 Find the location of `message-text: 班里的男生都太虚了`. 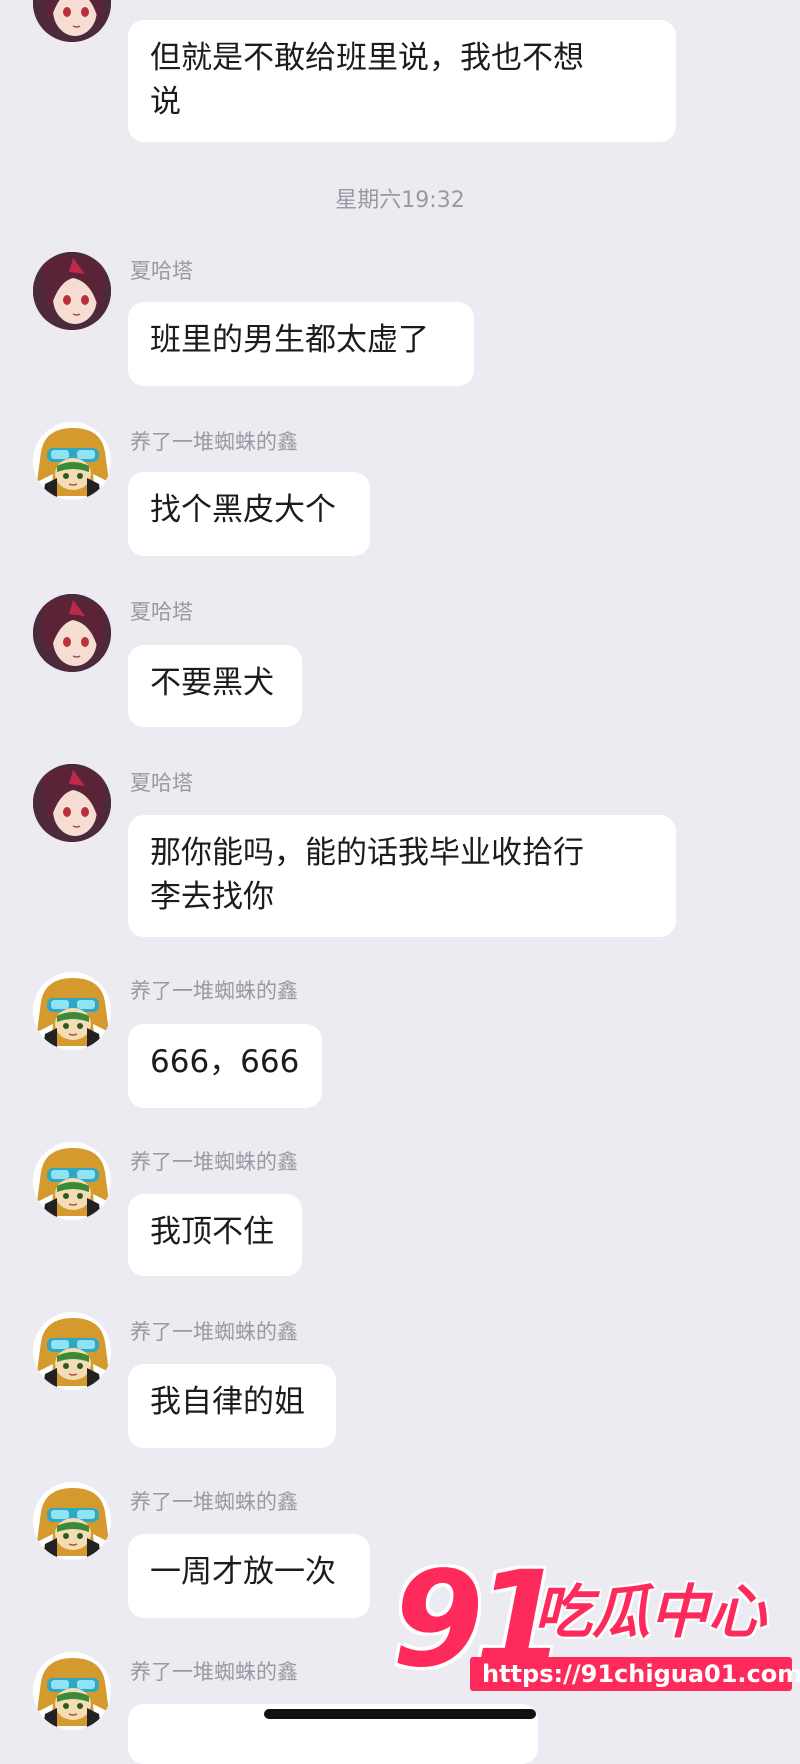

message-text: 班里的男生都太虚了 is located at coordinates (289, 340).